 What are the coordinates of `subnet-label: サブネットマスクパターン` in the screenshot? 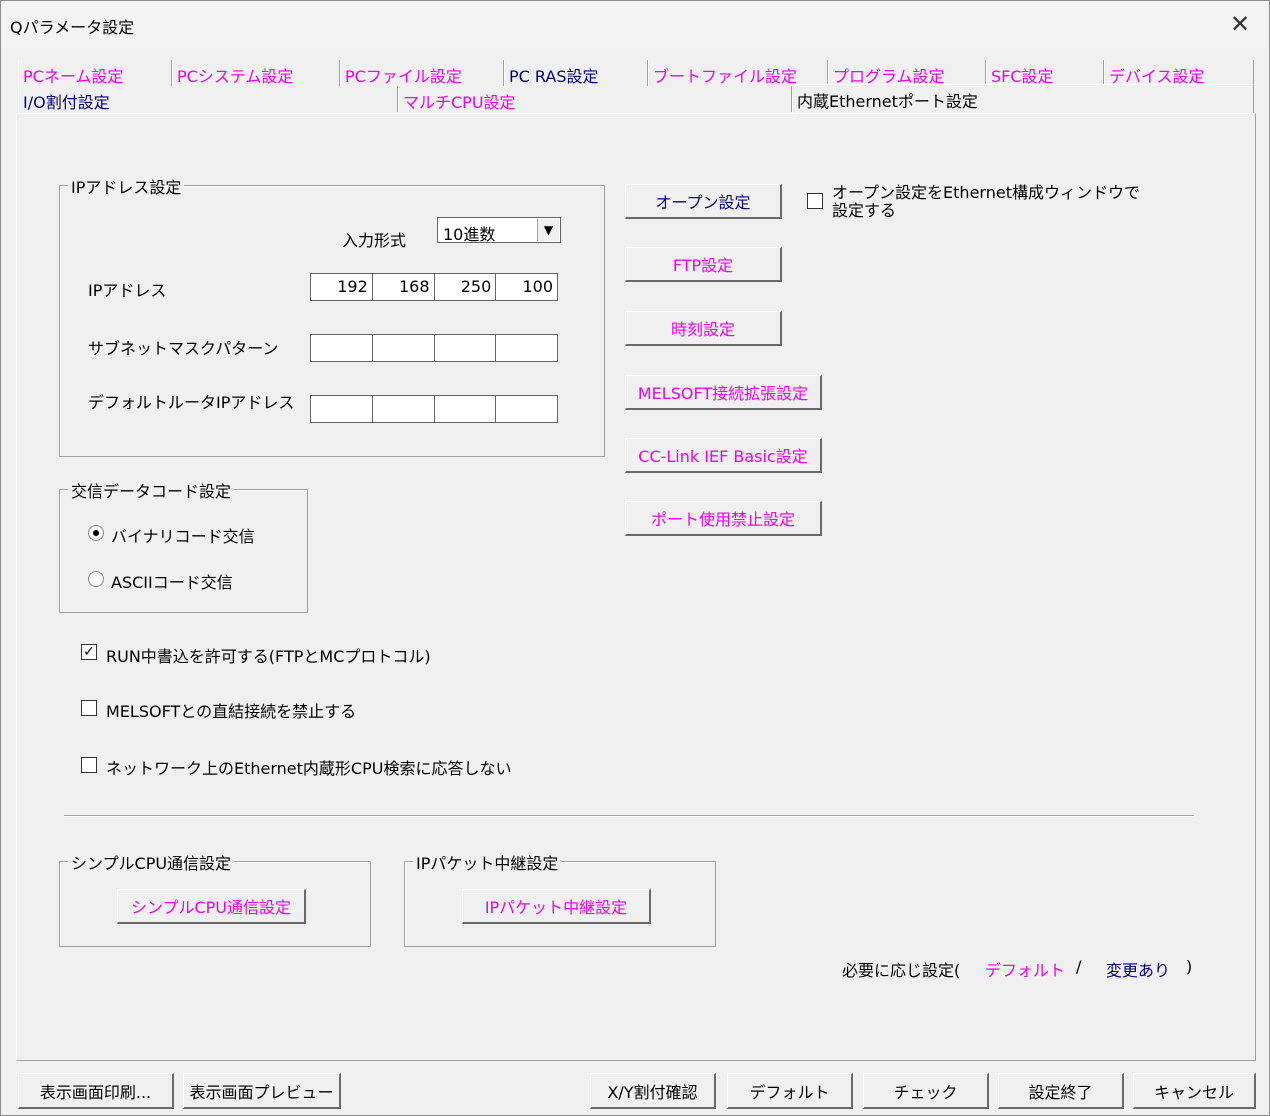 It's located at (183, 348).